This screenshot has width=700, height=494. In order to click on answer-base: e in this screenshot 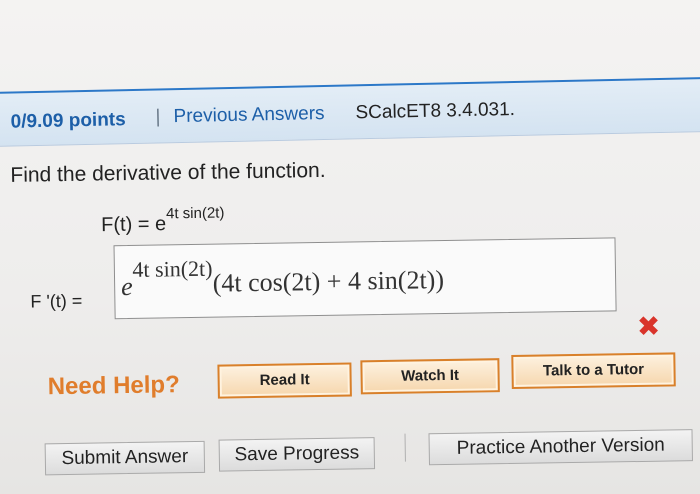, I will do `click(126, 286)`.